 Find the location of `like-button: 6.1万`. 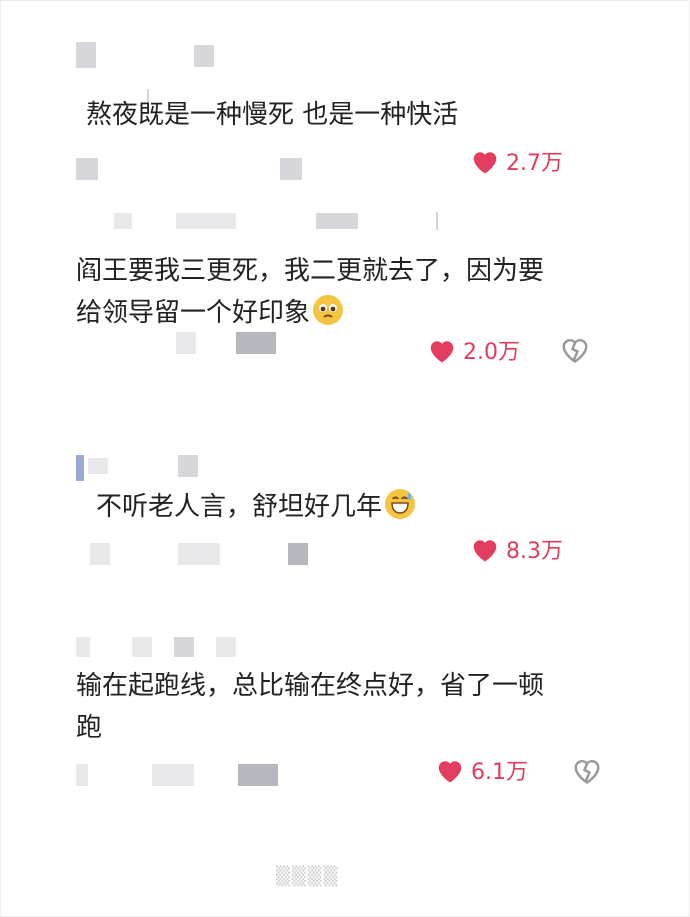

like-button: 6.1万 is located at coordinates (481, 770).